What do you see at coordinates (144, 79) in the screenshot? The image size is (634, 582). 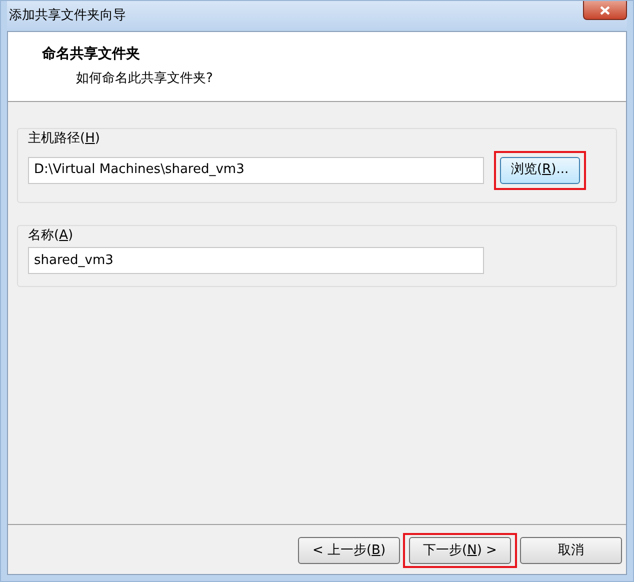 I see `header-subtitle: 如何命名此共享文件夹?` at bounding box center [144, 79].